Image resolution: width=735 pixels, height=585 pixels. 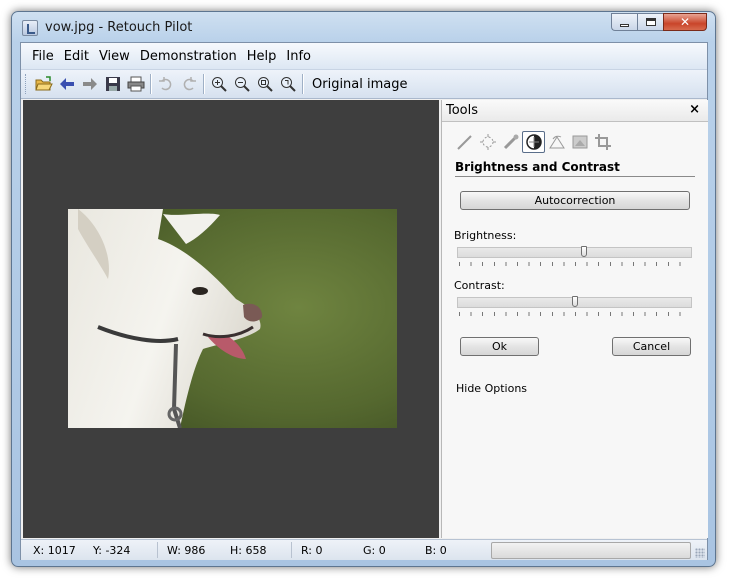 I want to click on zoom-out-icon, so click(x=242, y=84).